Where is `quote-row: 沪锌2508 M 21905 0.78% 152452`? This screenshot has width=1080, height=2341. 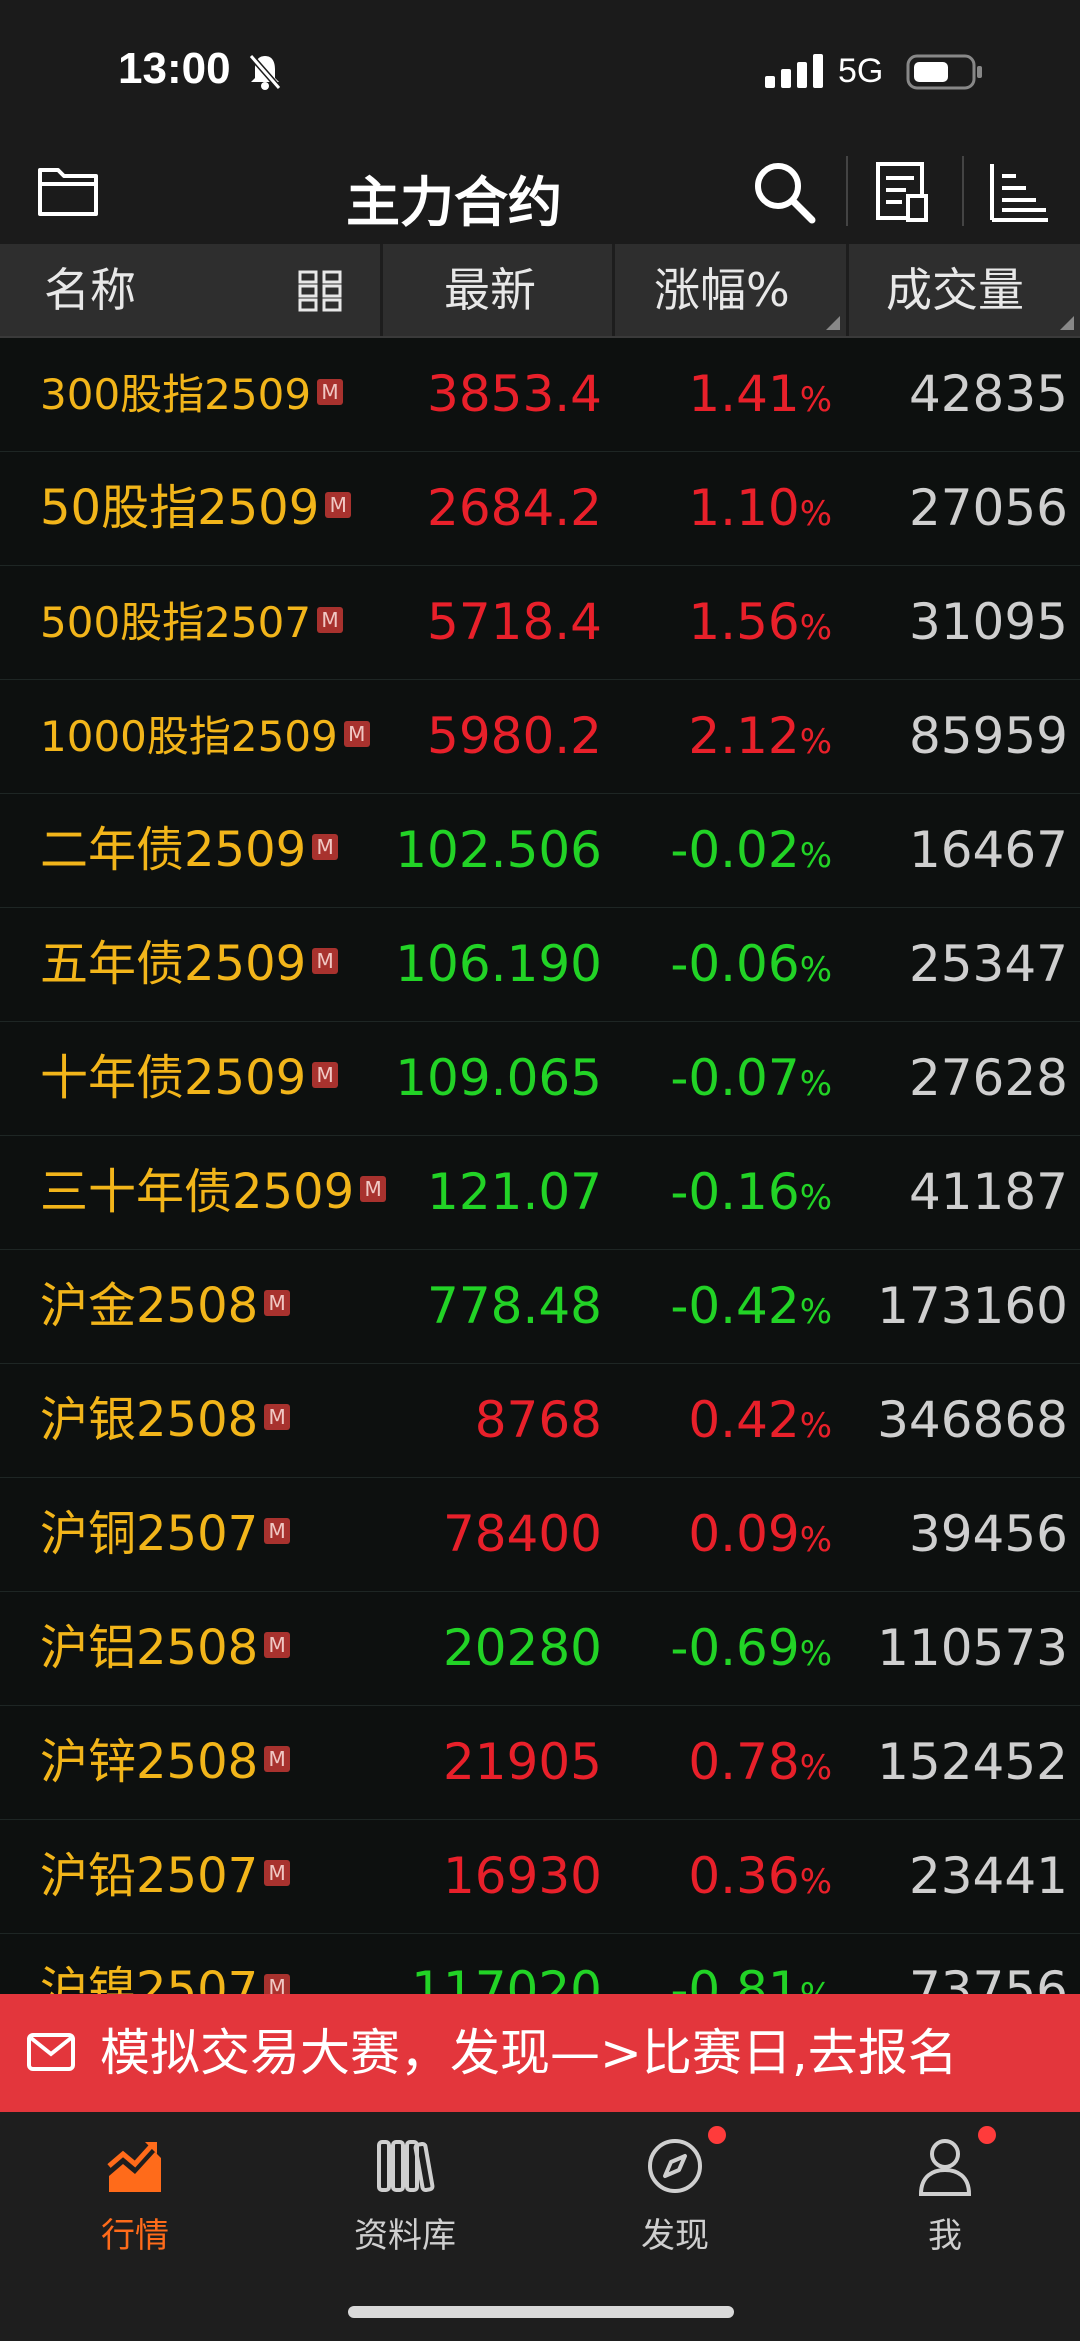 quote-row: 沪锌2508 M 21905 0.78% 152452 is located at coordinates (540, 1763).